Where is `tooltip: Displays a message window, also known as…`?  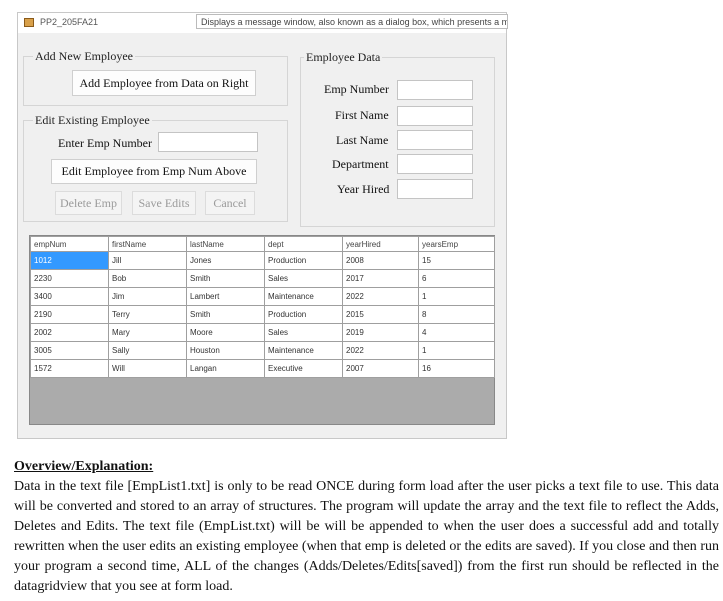 tooltip: Displays a message window, also known as… is located at coordinates (352, 21).